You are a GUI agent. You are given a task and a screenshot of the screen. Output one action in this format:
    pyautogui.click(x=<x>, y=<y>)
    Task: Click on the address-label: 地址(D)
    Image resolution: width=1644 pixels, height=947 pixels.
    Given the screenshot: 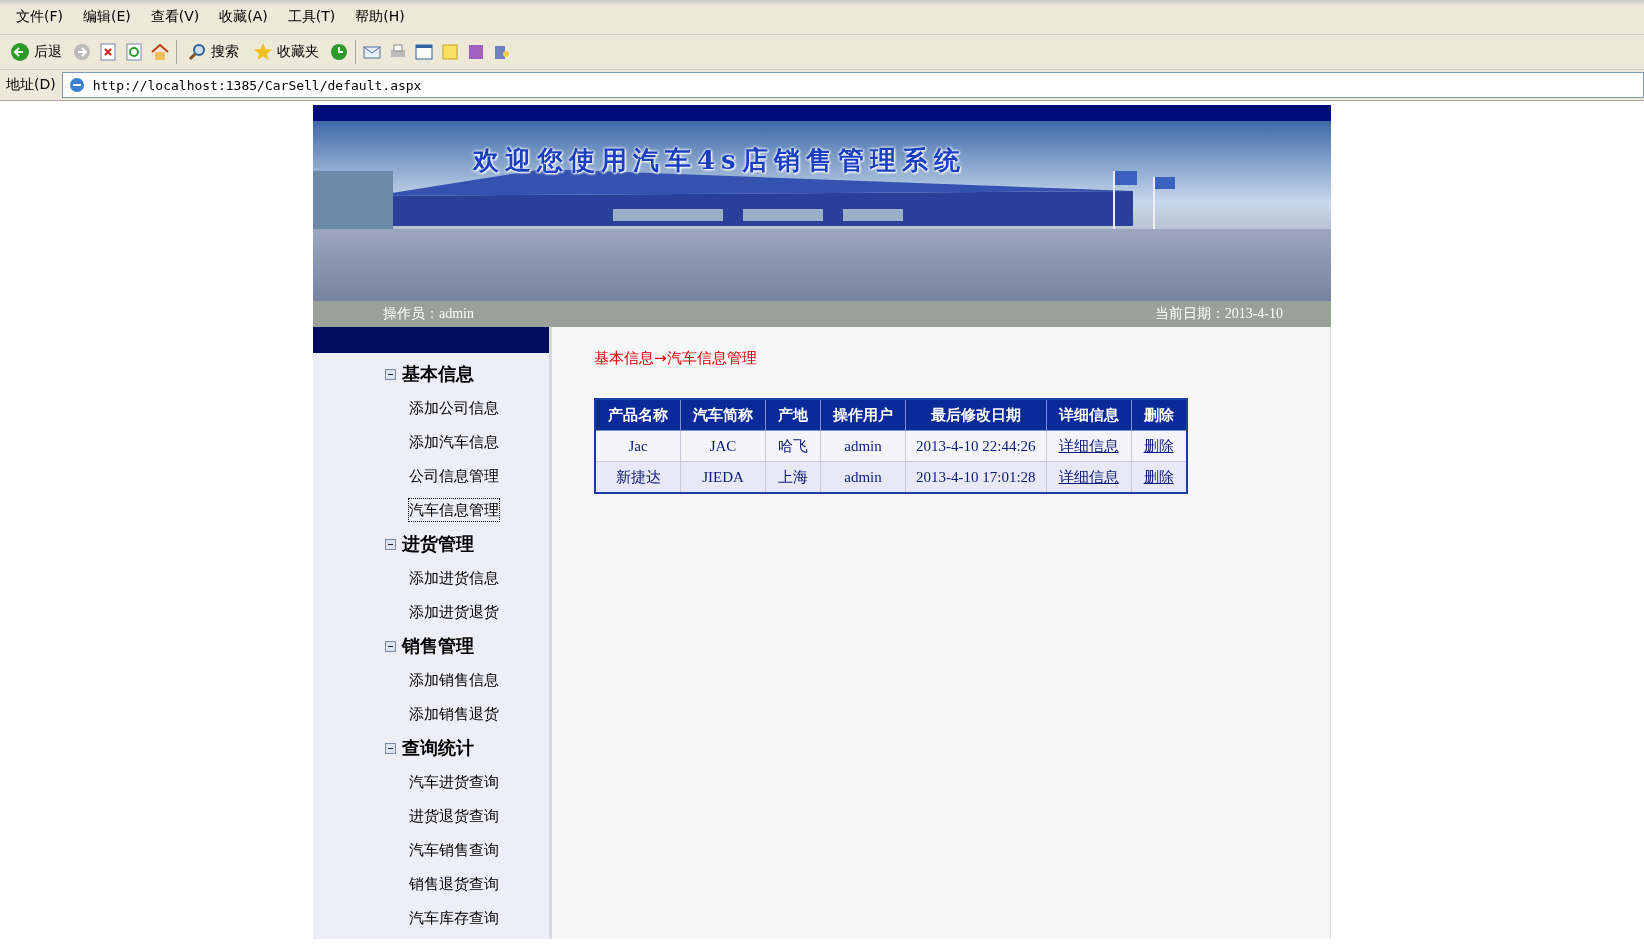 What is the action you would take?
    pyautogui.click(x=31, y=85)
    